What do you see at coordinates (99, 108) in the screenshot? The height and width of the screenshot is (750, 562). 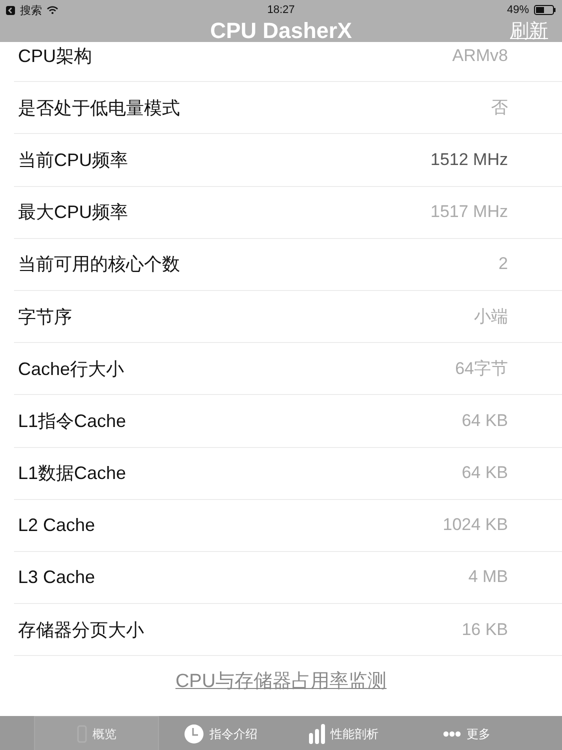 I see `row-label: 是否处于低电量模式` at bounding box center [99, 108].